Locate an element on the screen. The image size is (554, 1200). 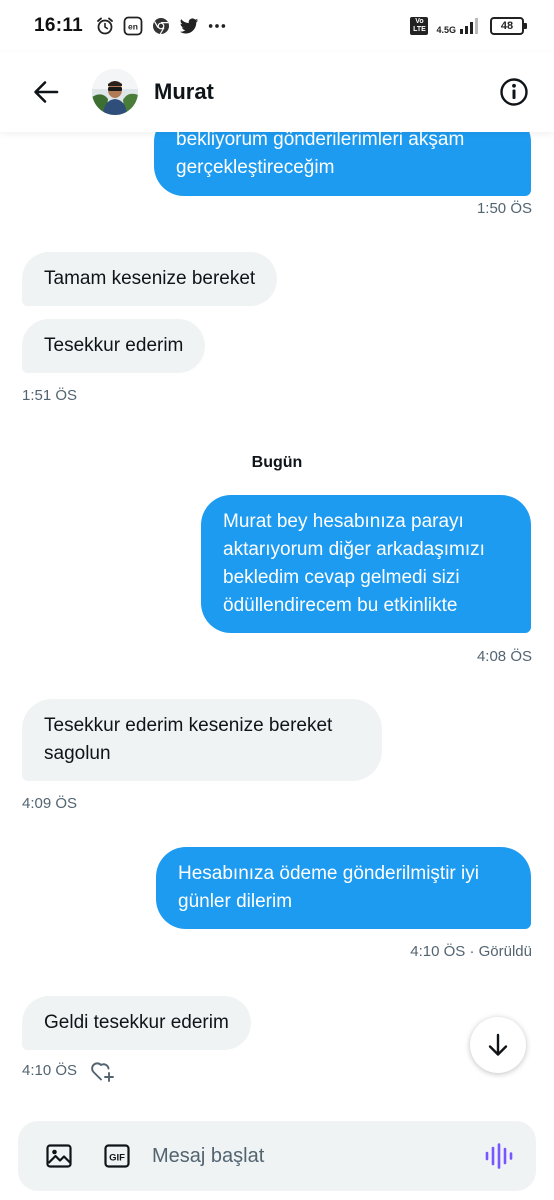
message-timestamp: 4:08 ÖS is located at coordinates (504, 656).